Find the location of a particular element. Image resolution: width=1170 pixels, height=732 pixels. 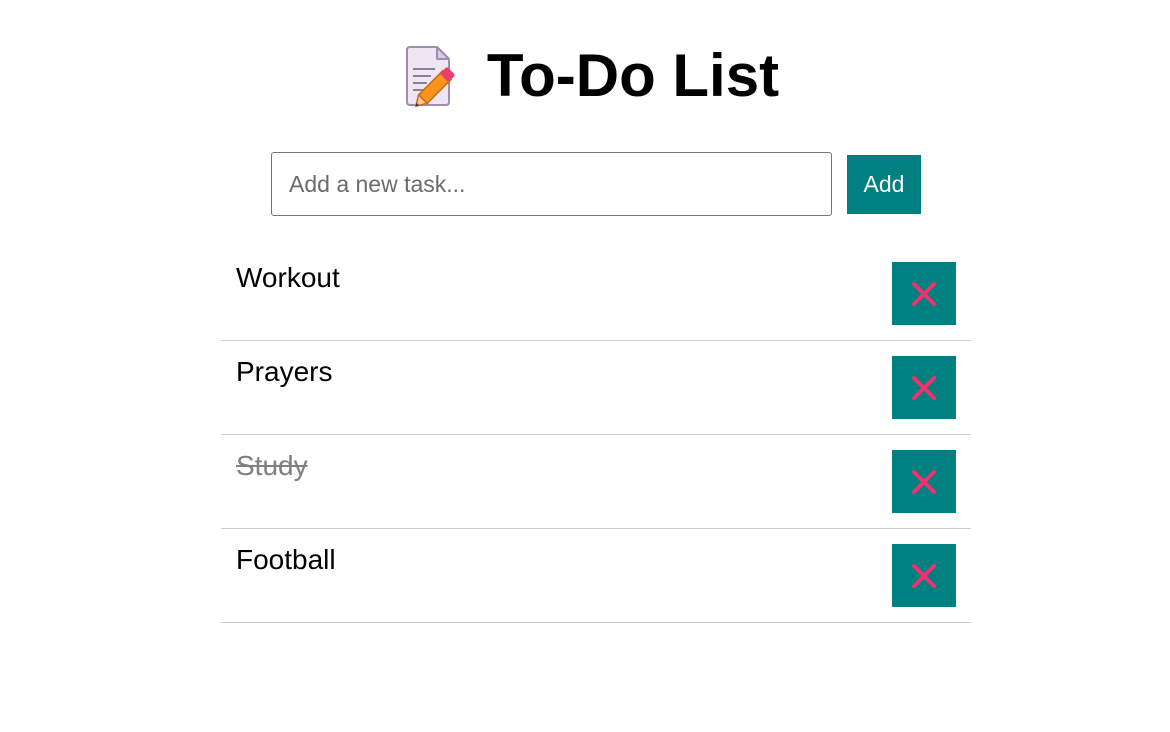

memo-pencil-icon is located at coordinates (433, 76).